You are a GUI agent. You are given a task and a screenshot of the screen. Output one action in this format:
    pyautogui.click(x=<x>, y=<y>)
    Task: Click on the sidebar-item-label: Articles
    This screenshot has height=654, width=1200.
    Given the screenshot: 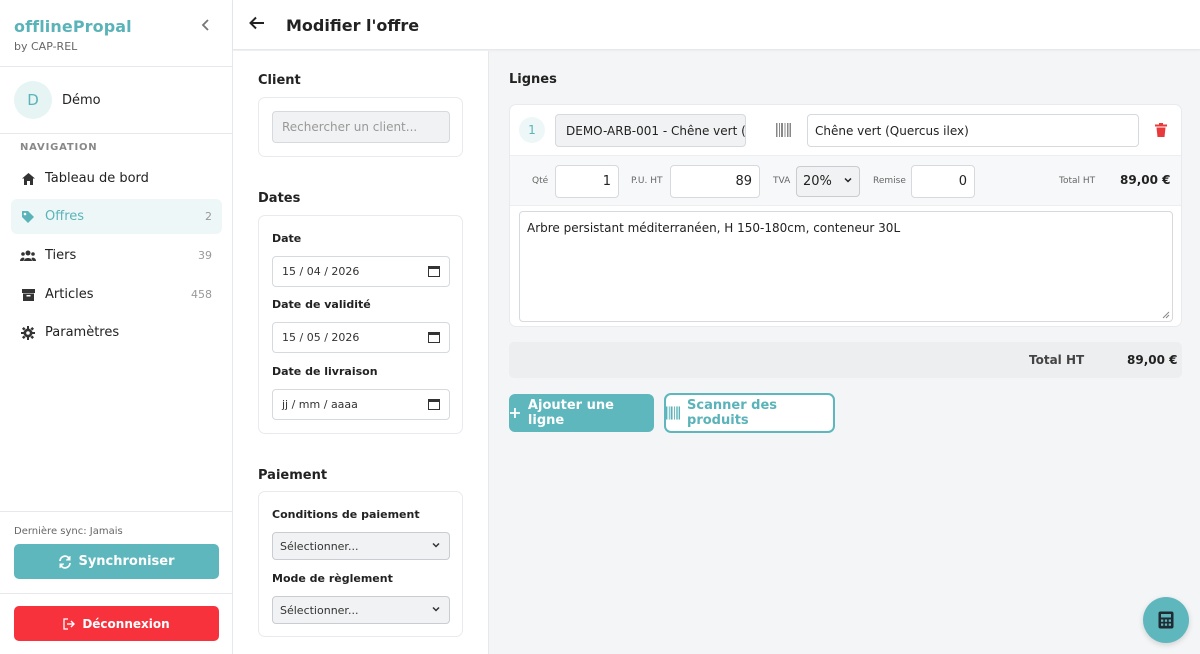 What is the action you would take?
    pyautogui.click(x=69, y=294)
    